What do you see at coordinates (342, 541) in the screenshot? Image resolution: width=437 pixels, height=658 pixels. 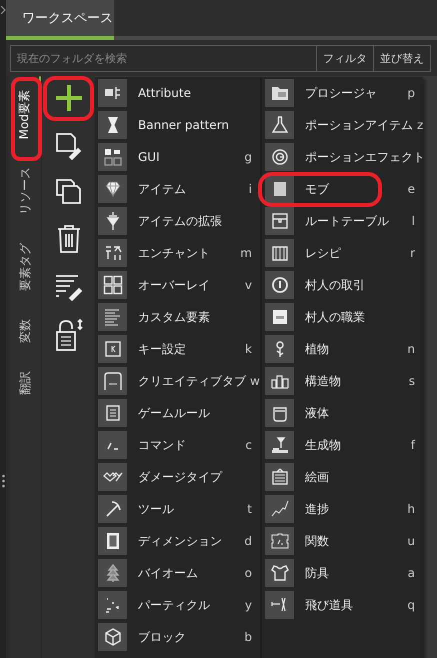 I see `menu-item: 関数 u` at bounding box center [342, 541].